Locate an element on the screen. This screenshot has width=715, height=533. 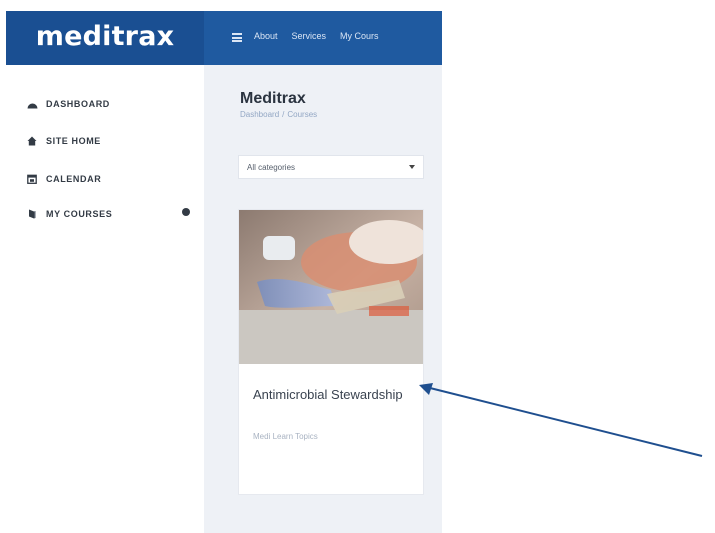
annotation-arrow-icon is located at coordinates (561, 420).